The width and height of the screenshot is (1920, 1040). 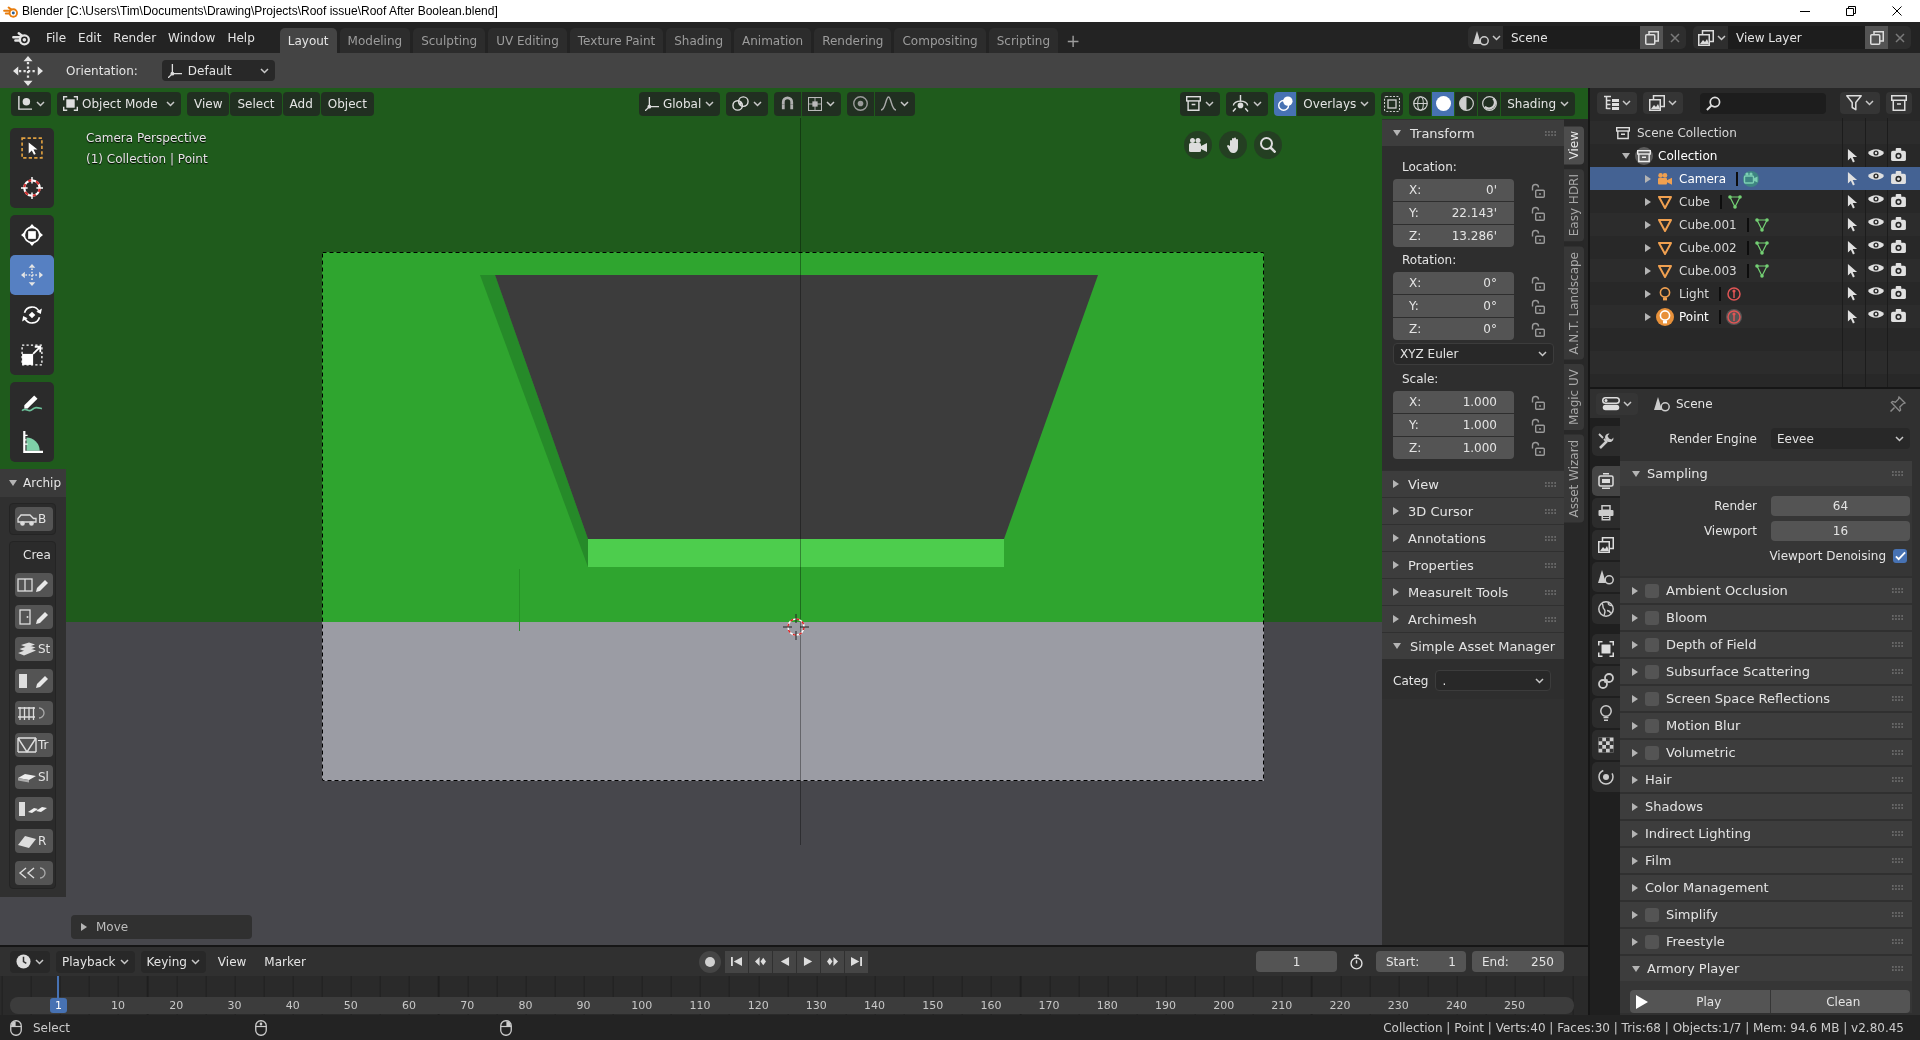 What do you see at coordinates (761, 961) in the screenshot?
I see `previous-keyframe-button` at bounding box center [761, 961].